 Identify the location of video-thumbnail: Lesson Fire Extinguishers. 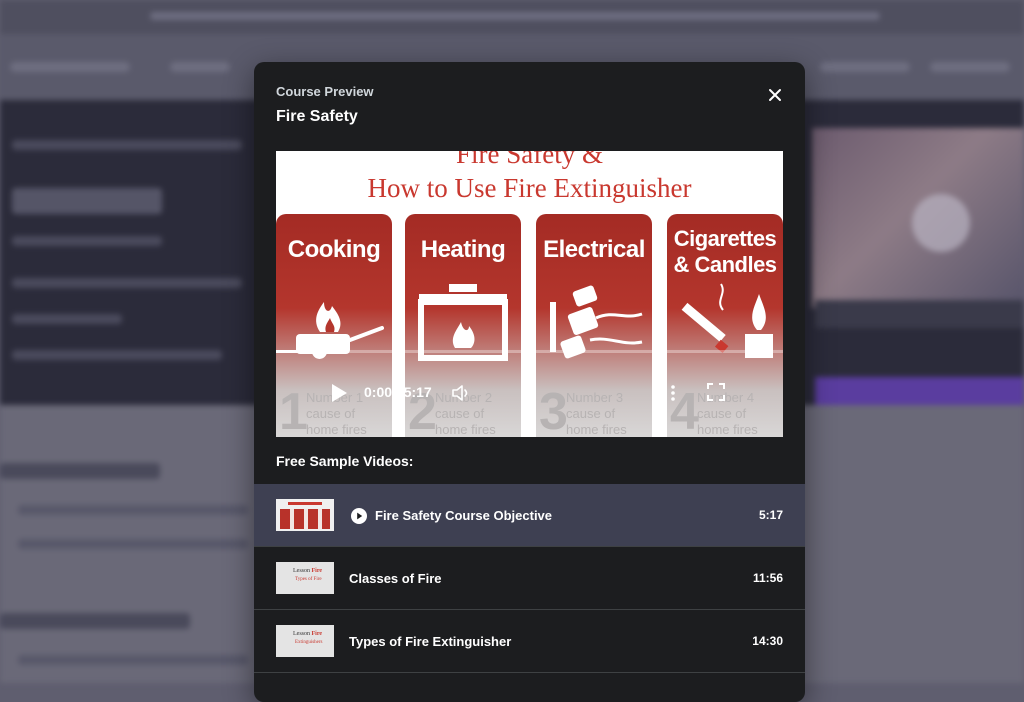
(305, 641).